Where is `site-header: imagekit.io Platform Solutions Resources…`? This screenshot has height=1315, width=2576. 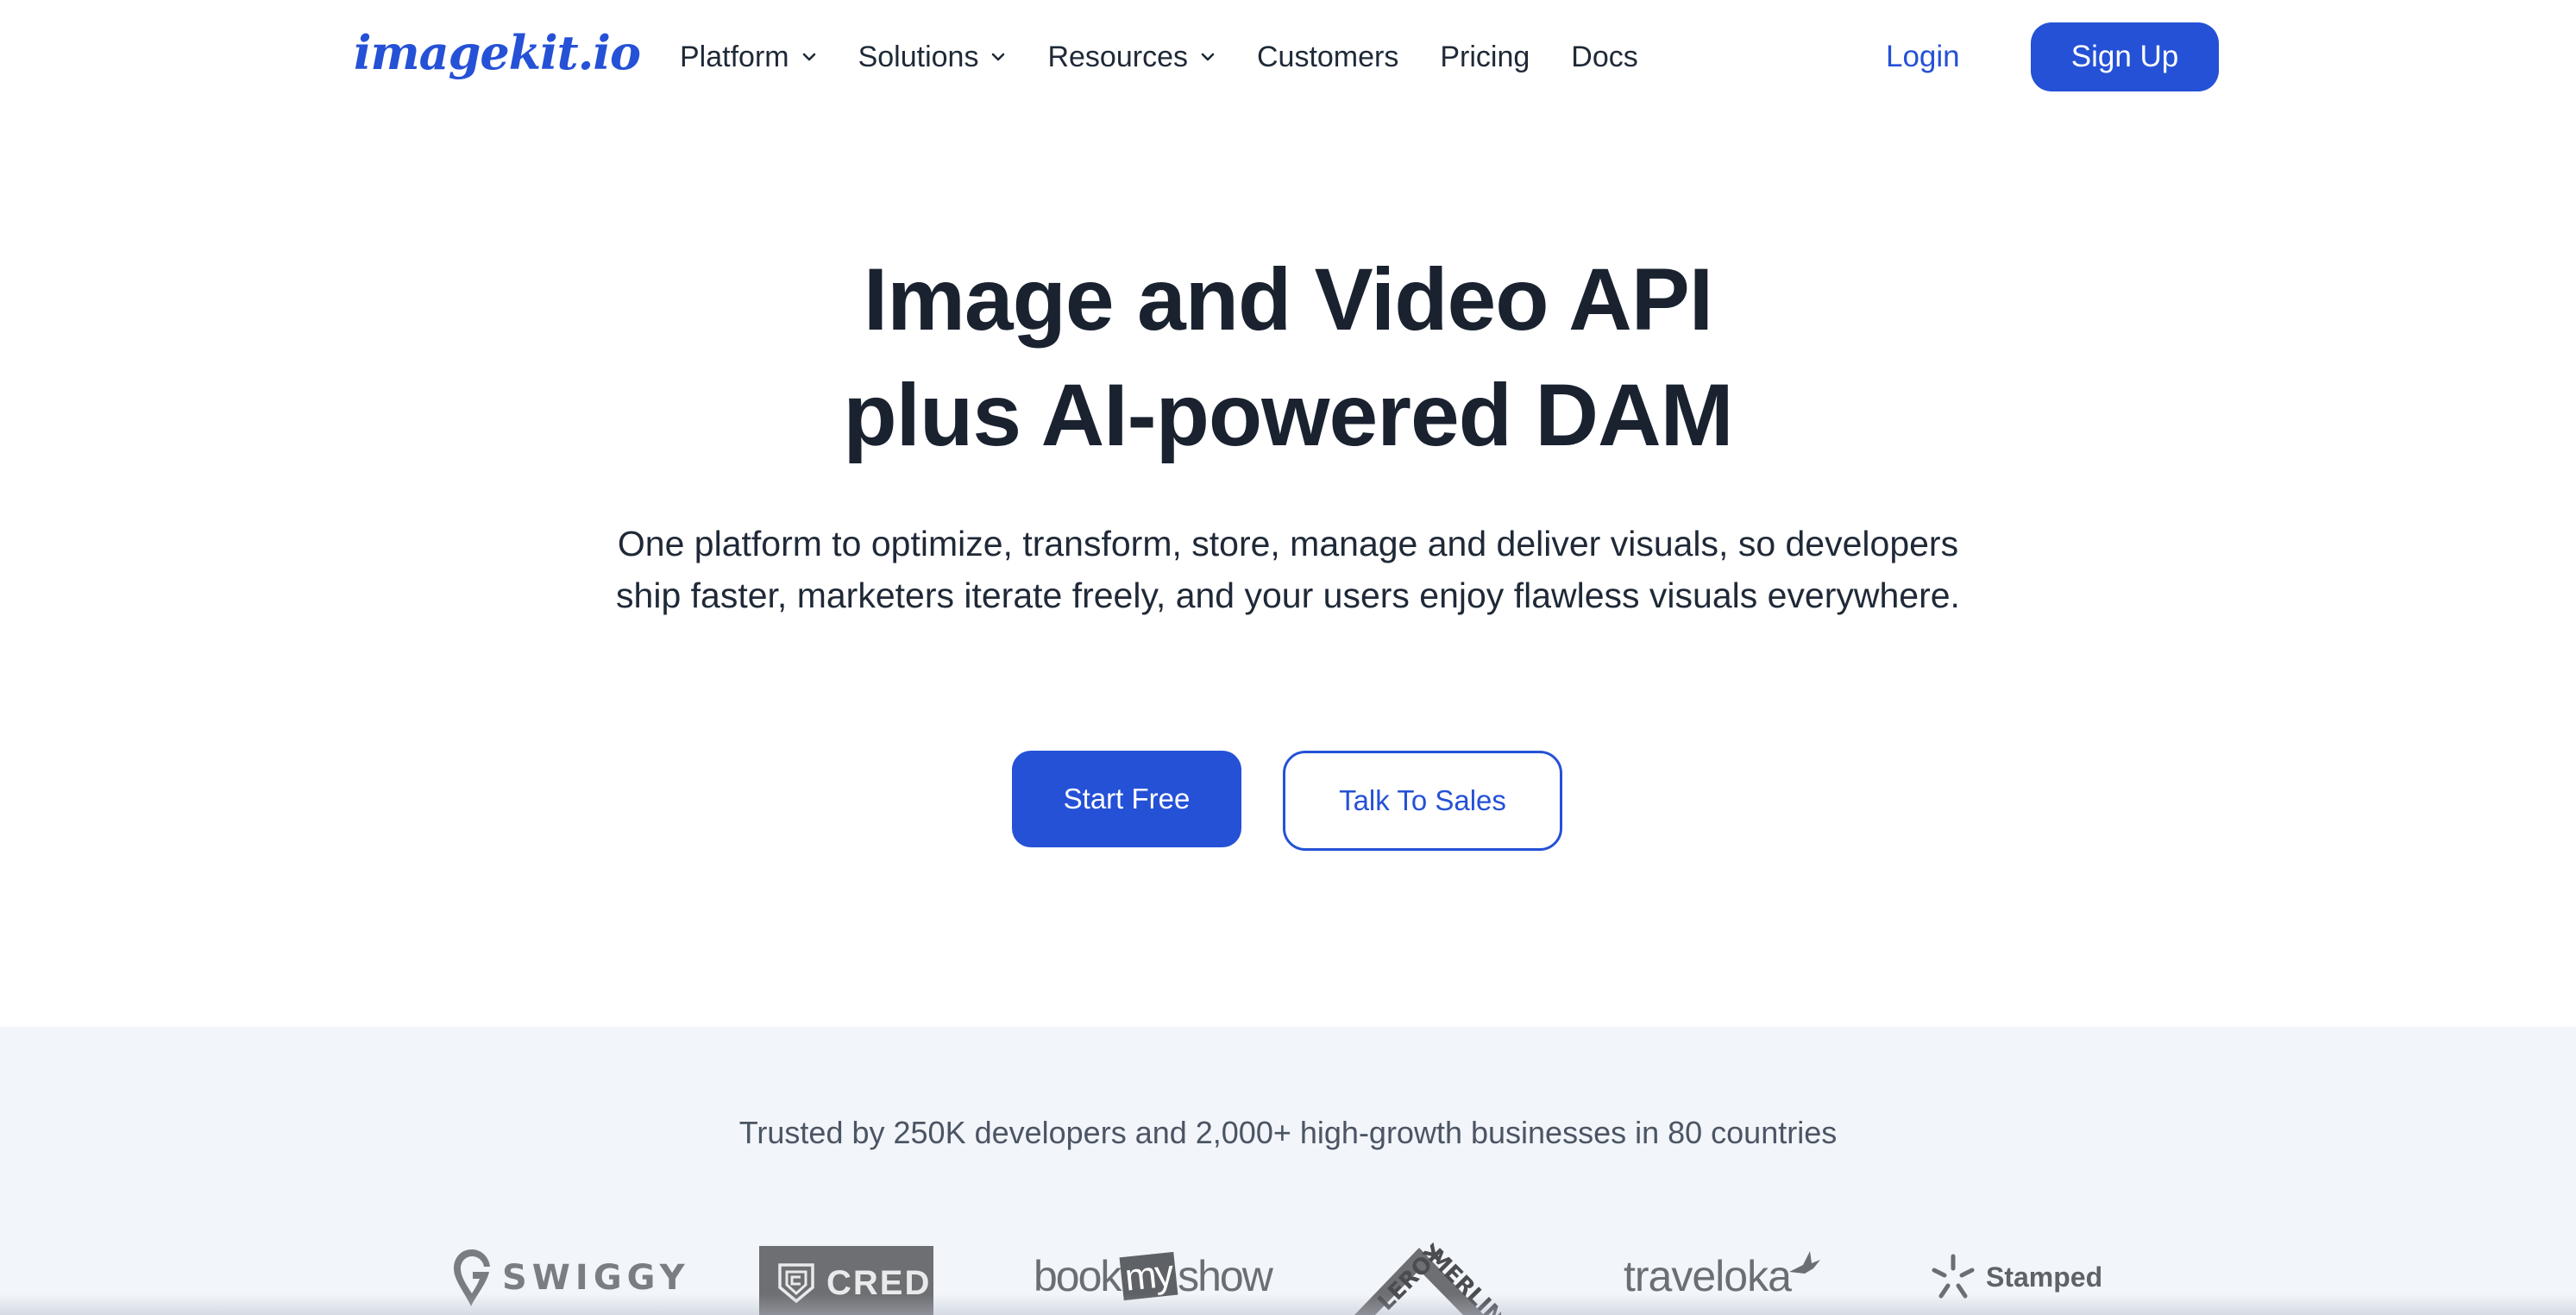 site-header: imagekit.io Platform Solutions Resources… is located at coordinates (1288, 57).